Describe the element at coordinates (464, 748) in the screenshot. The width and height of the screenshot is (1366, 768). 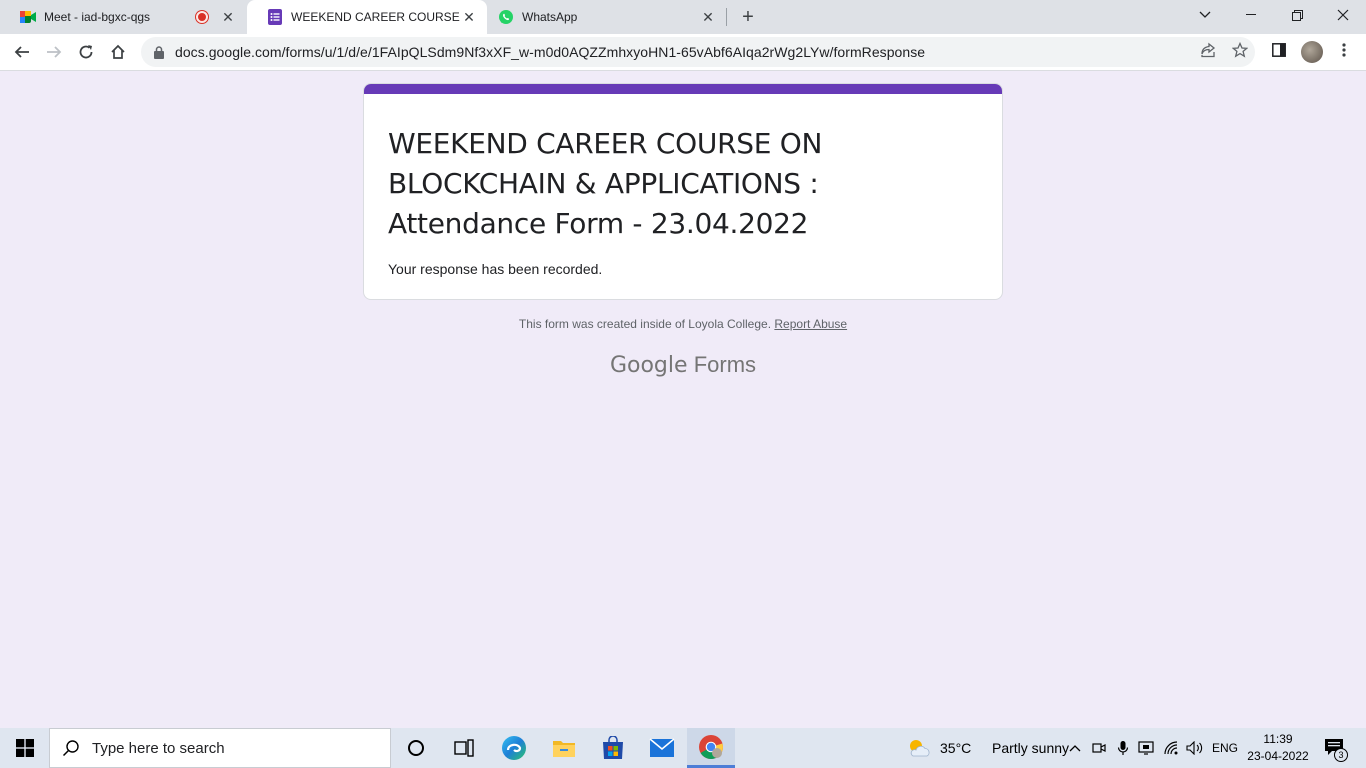
I see `task-view-icon` at that location.